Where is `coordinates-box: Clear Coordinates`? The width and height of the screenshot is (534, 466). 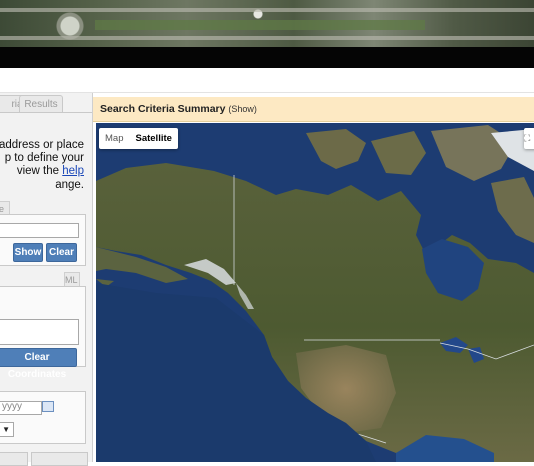
coordinates-box: Clear Coordinates is located at coordinates (43, 333).